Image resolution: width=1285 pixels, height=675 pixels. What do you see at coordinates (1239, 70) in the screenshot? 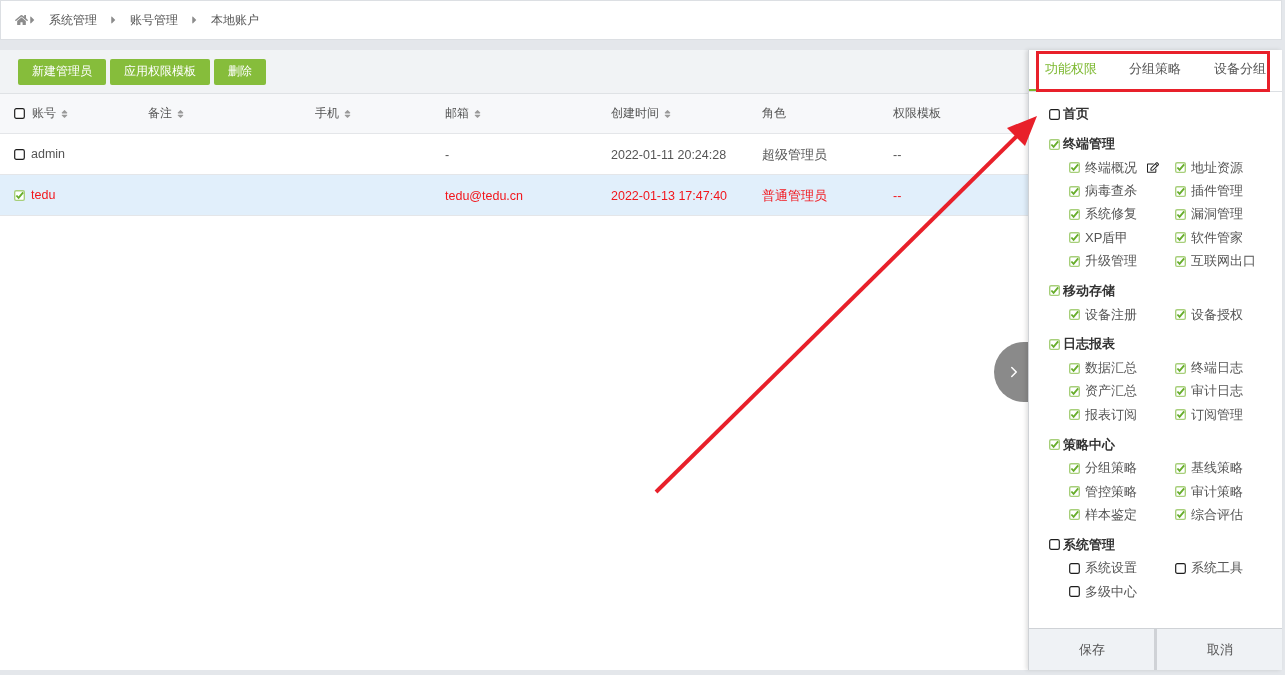
I see `panel-tab: 设备分组` at bounding box center [1239, 70].